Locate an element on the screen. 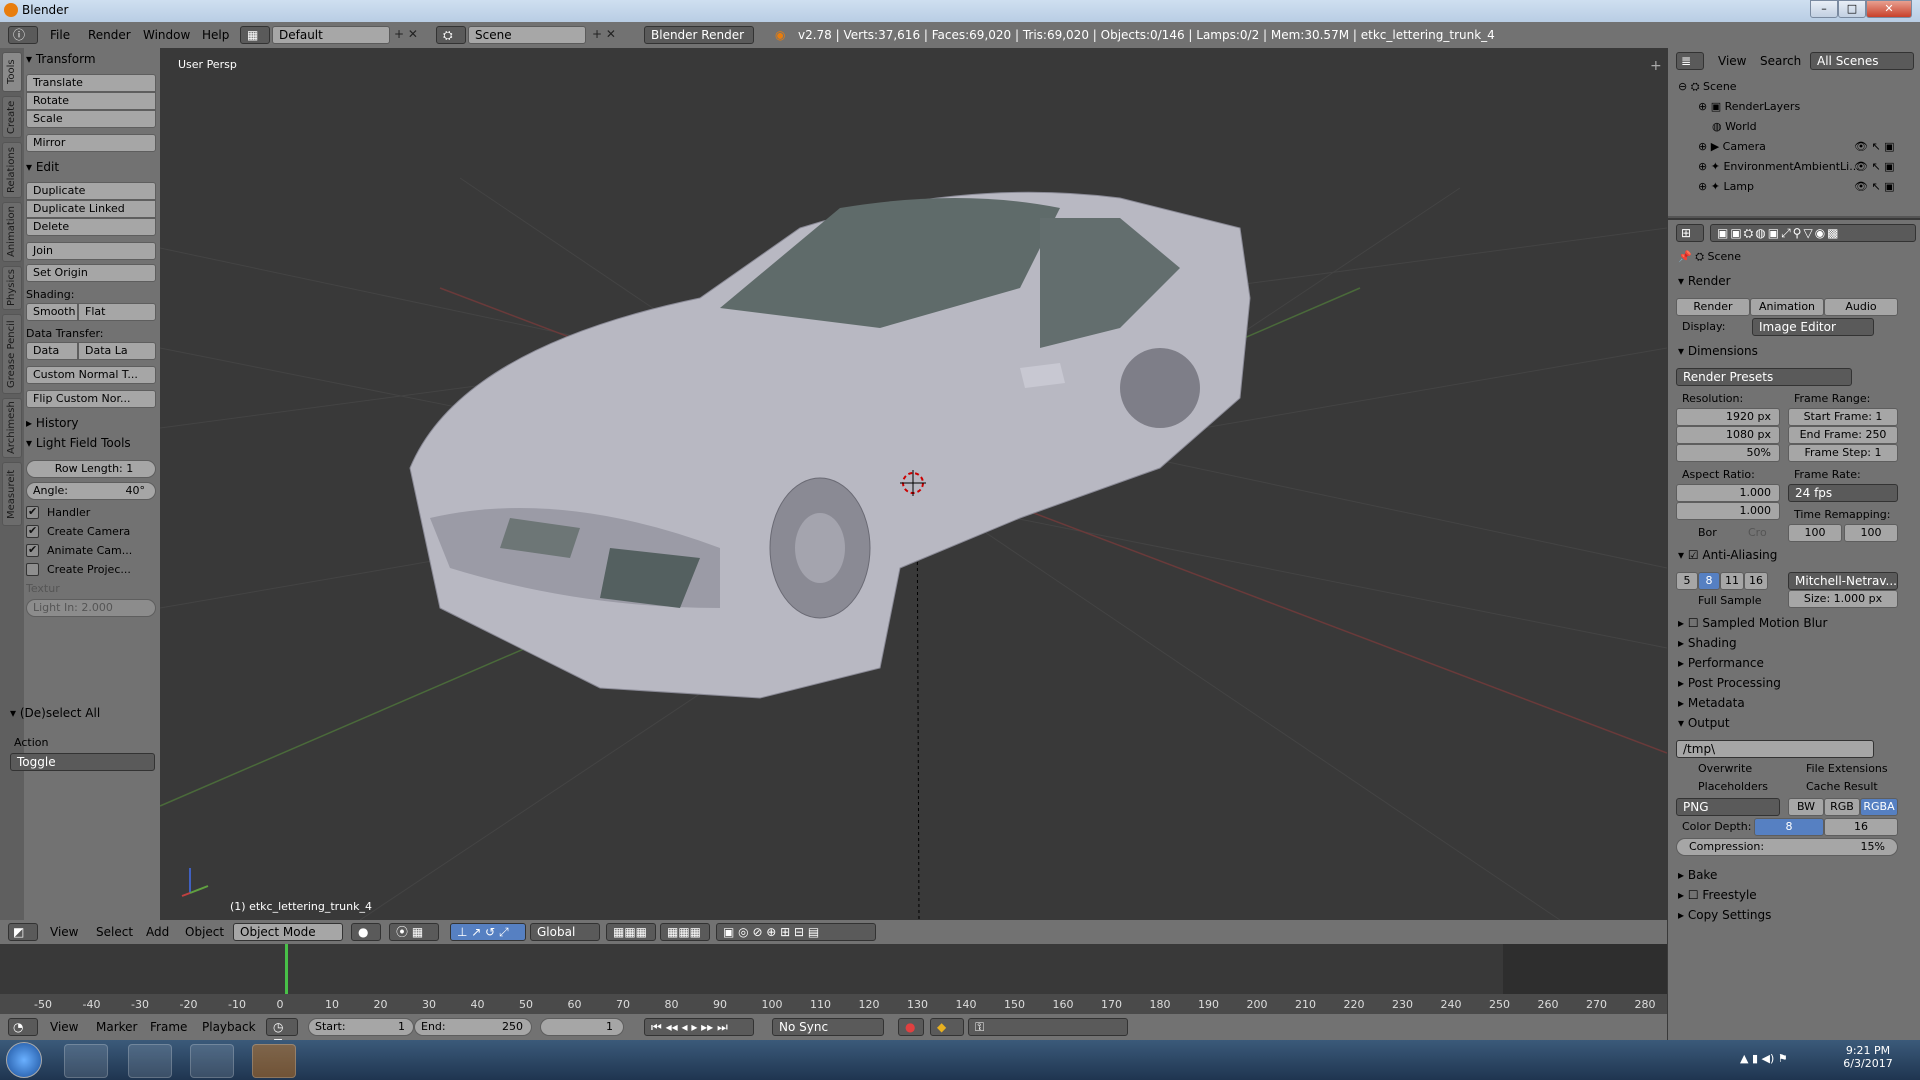 The height and width of the screenshot is (1080, 1920). sync-select: No Sync is located at coordinates (828, 1027).